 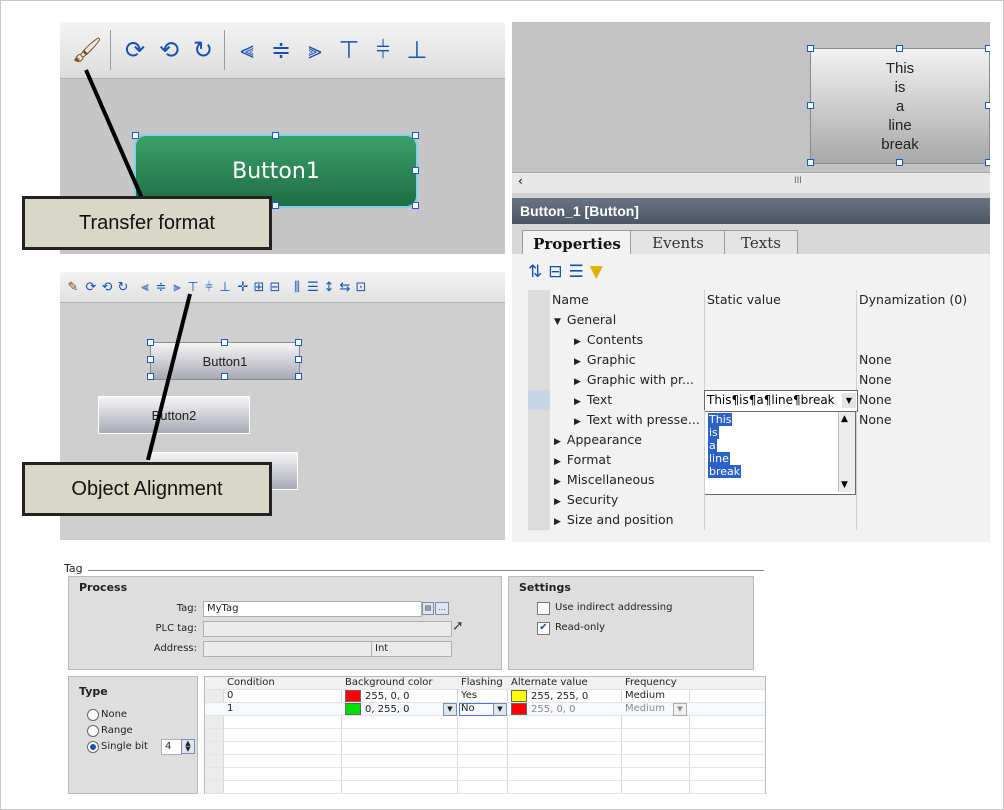 I want to click on tag-input: MyTag, so click(x=312, y=609).